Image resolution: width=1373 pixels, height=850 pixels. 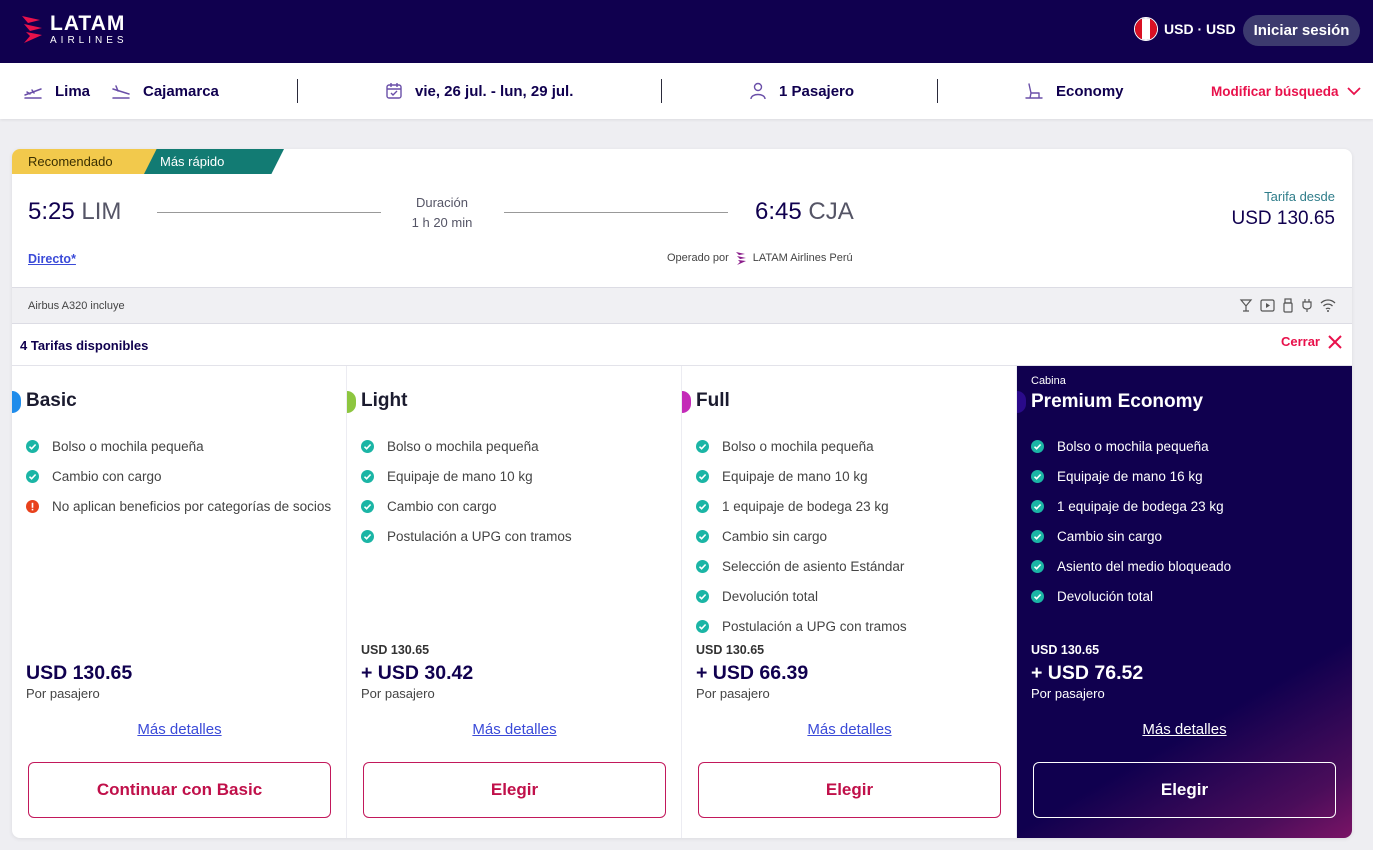 I want to click on currency-selector: USD · USD, so click(x=1185, y=29).